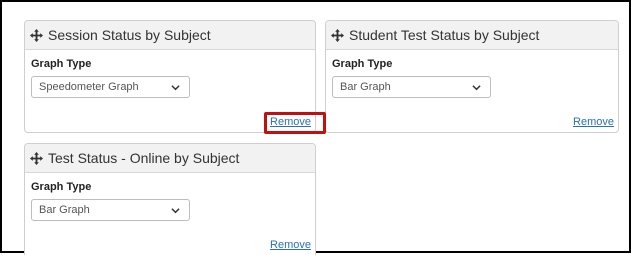 The height and width of the screenshot is (255, 631). I want to click on widget-title: Student Test Status by Subject, so click(444, 35).